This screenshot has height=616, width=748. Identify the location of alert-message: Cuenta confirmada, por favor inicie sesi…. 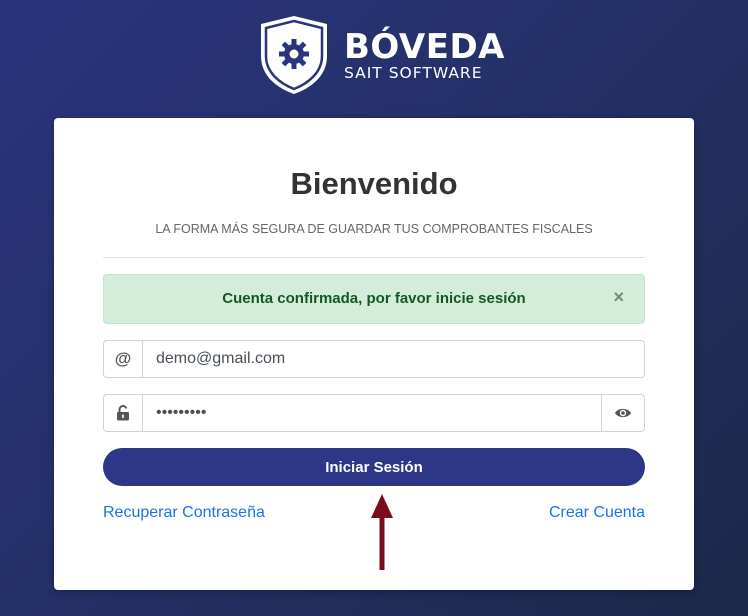
(374, 298).